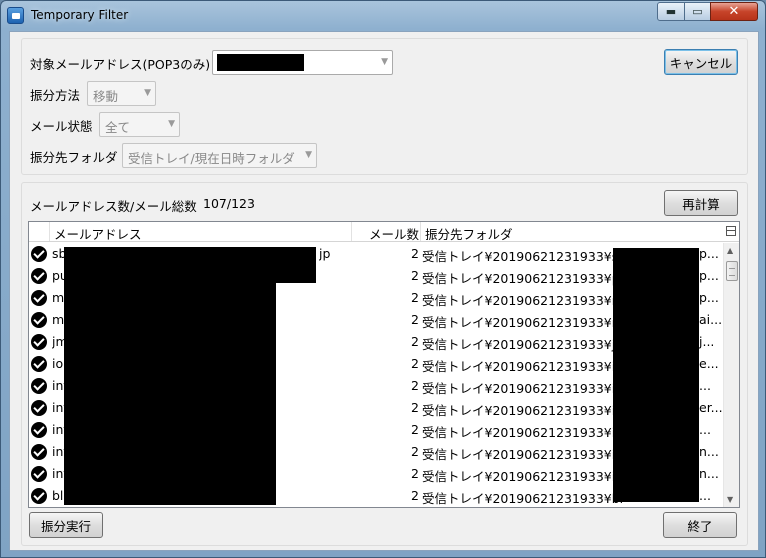 The image size is (766, 558). Describe the element at coordinates (229, 203) in the screenshot. I see `summary-value: 107/123` at that location.